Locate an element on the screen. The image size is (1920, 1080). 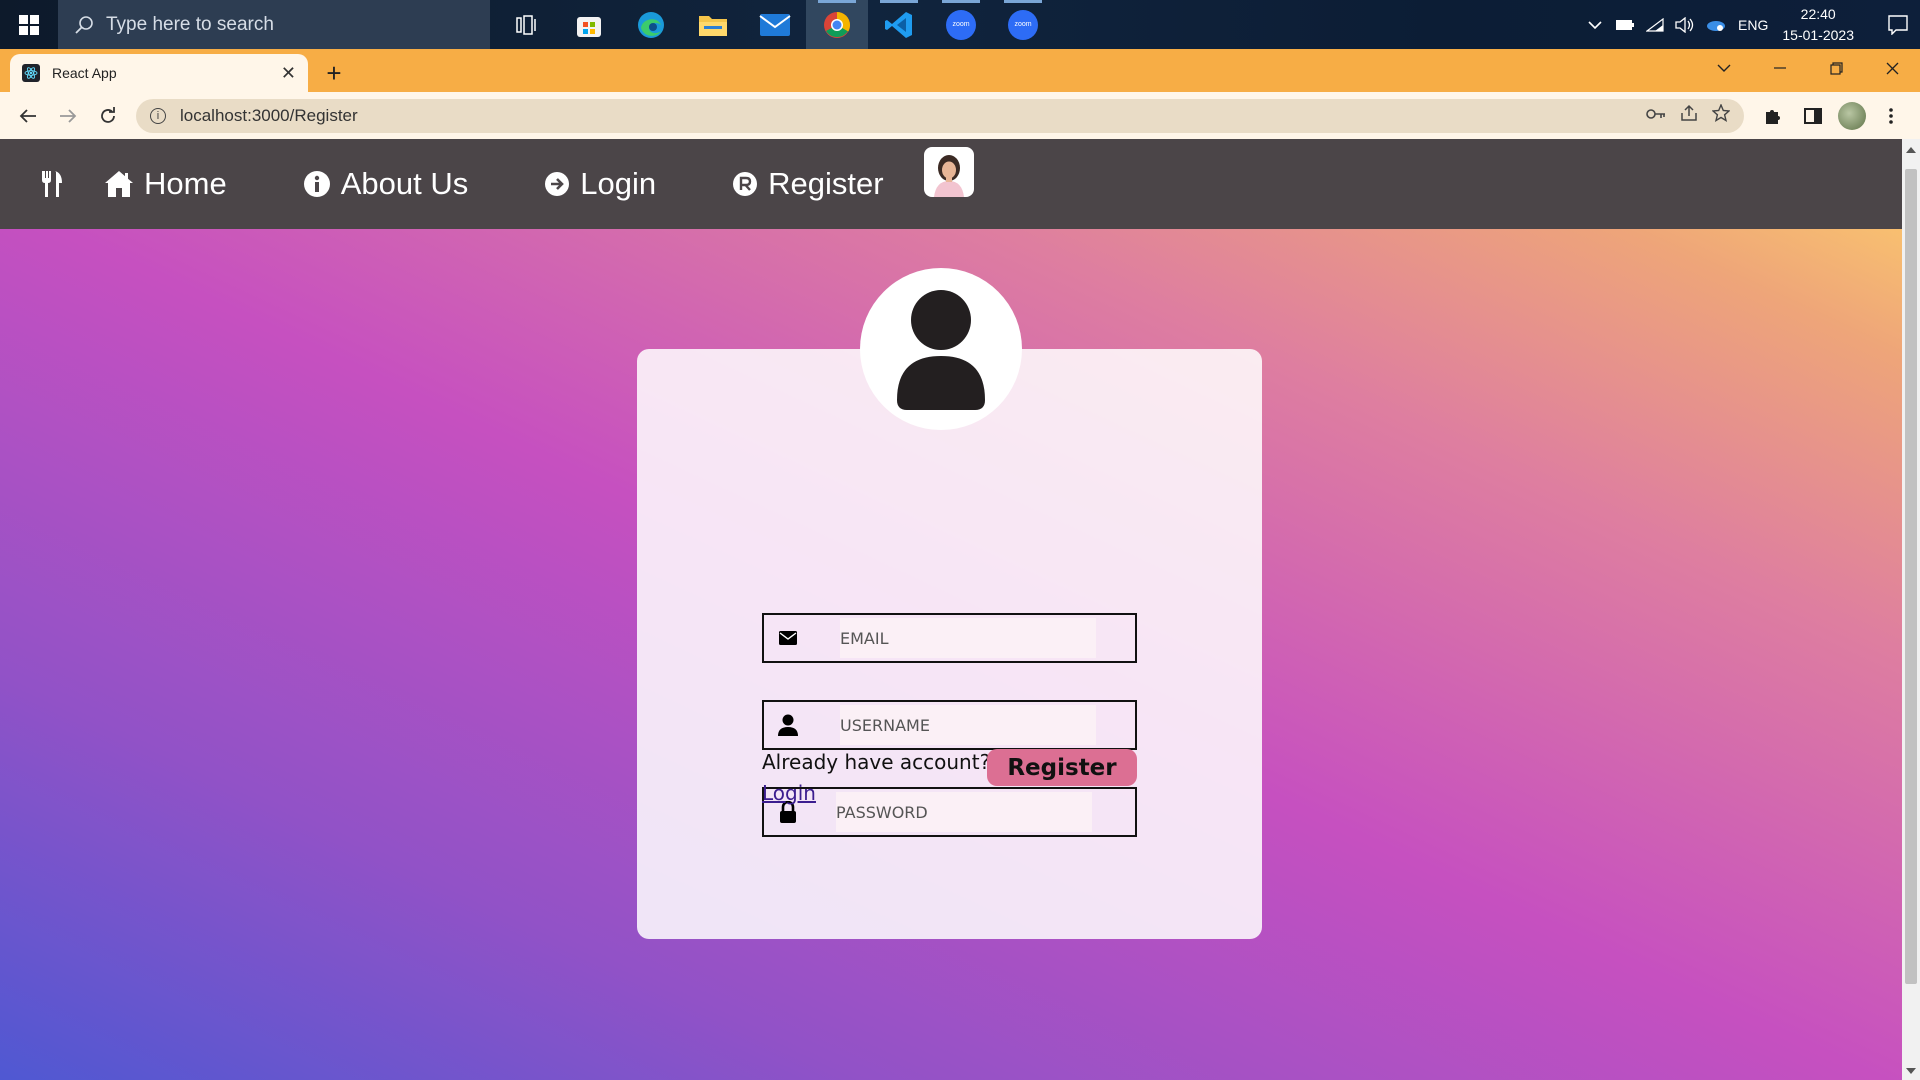
search-icon is located at coordinates (84, 24).